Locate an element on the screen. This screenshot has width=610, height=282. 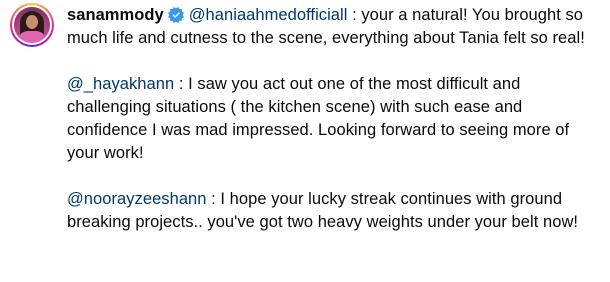
comment-username: sanammody is located at coordinates (115, 15).